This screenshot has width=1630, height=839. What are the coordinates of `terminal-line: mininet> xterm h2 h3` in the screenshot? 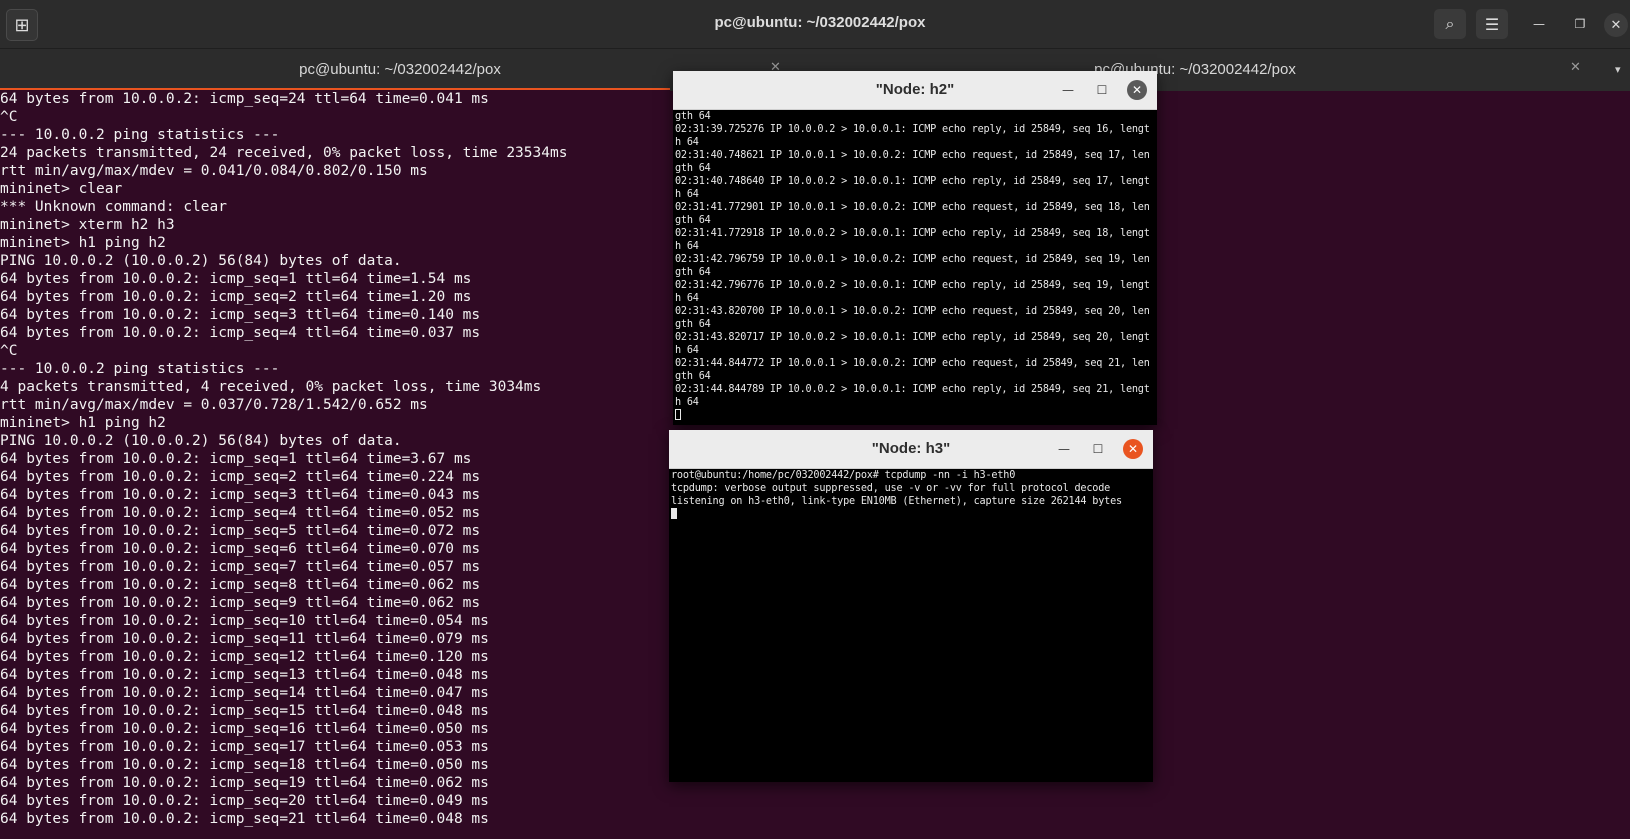 It's located at (87, 225).